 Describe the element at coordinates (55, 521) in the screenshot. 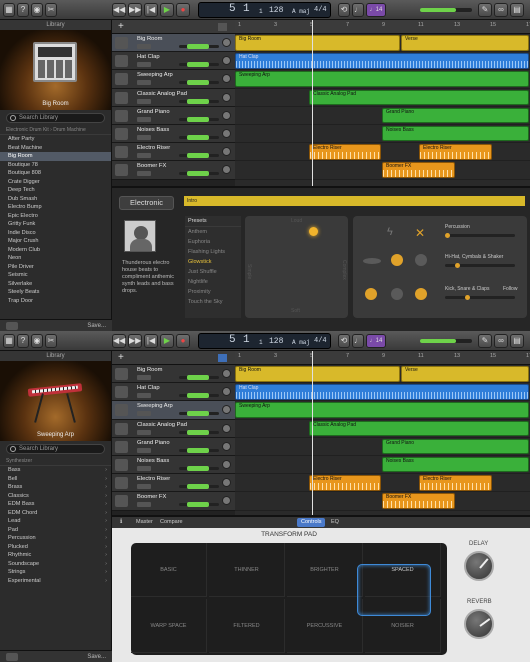

I see `list-item: Lead ›` at that location.